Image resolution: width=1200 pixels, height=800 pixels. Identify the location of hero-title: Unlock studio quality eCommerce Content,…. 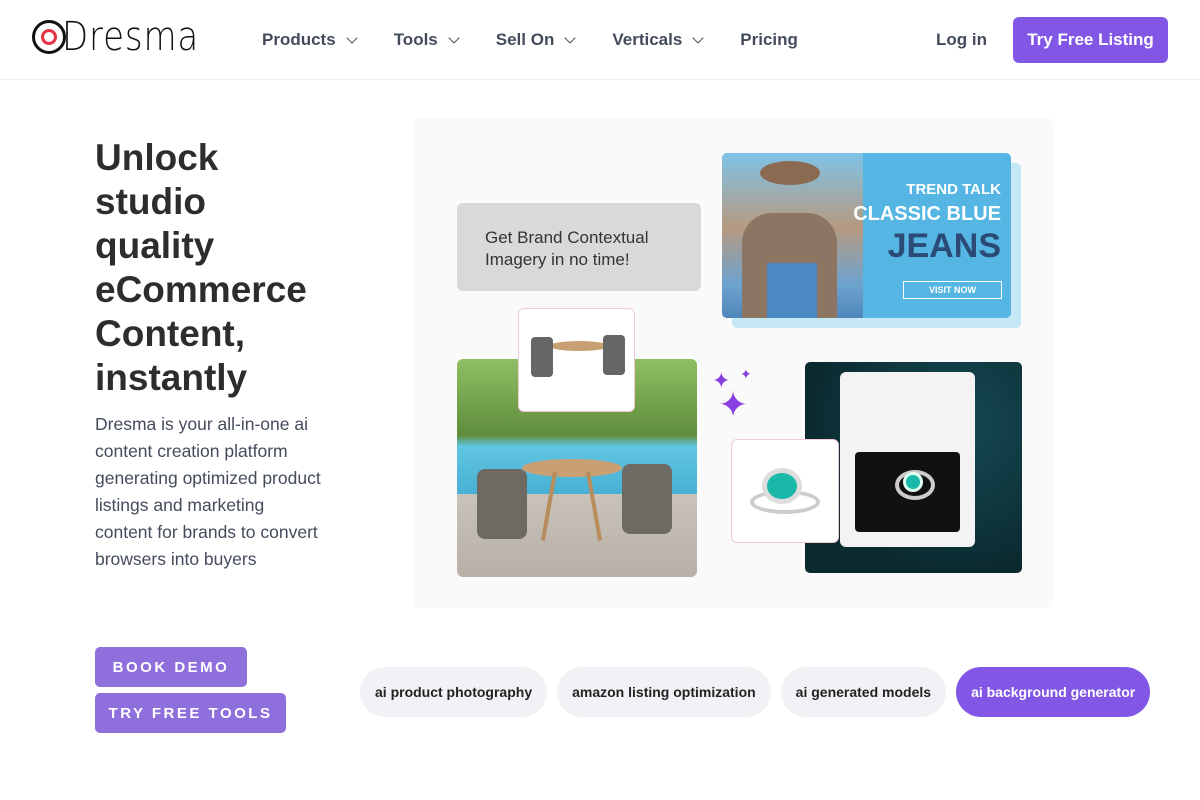
(201, 267).